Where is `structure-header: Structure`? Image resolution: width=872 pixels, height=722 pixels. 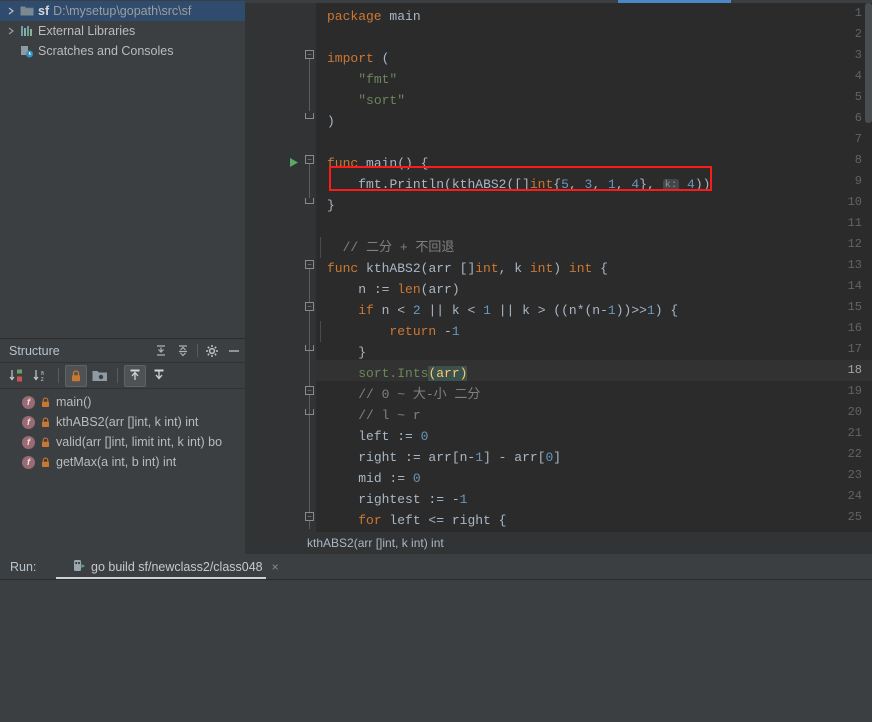 structure-header: Structure is located at coordinates (122, 351).